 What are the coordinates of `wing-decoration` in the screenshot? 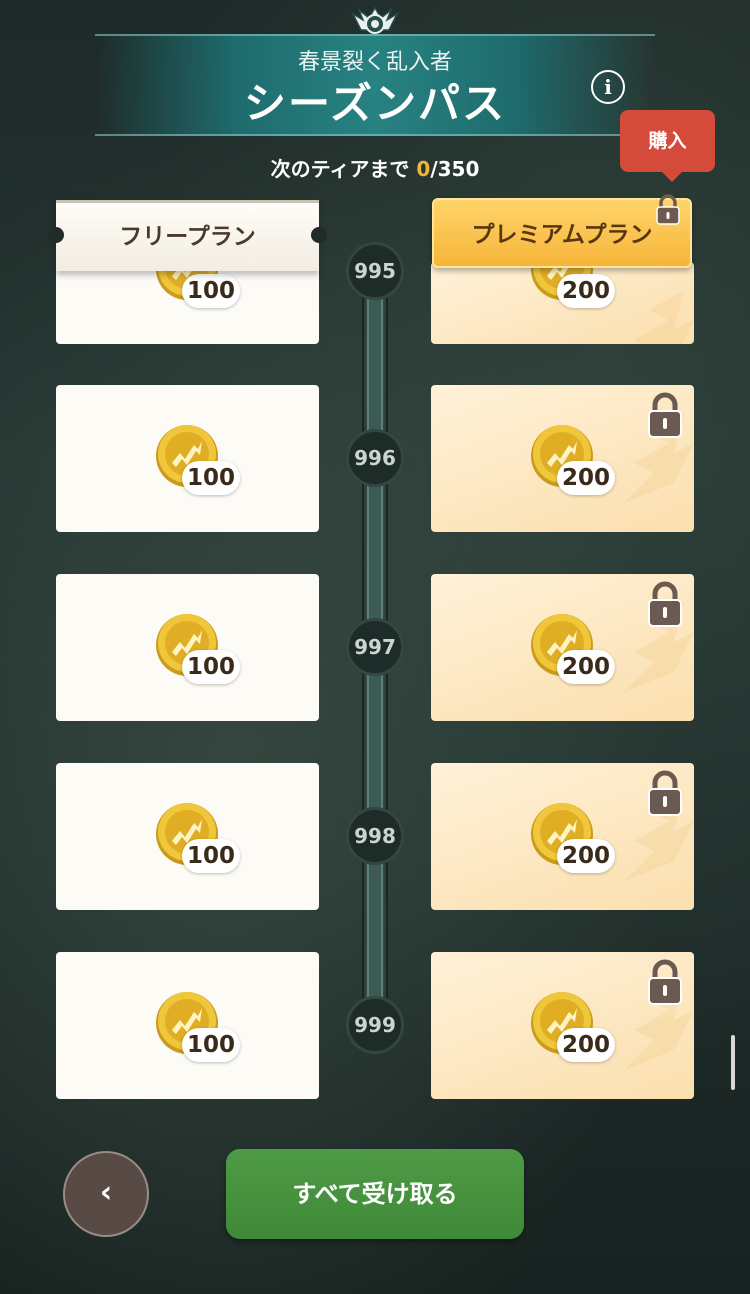 It's located at (664, 317).